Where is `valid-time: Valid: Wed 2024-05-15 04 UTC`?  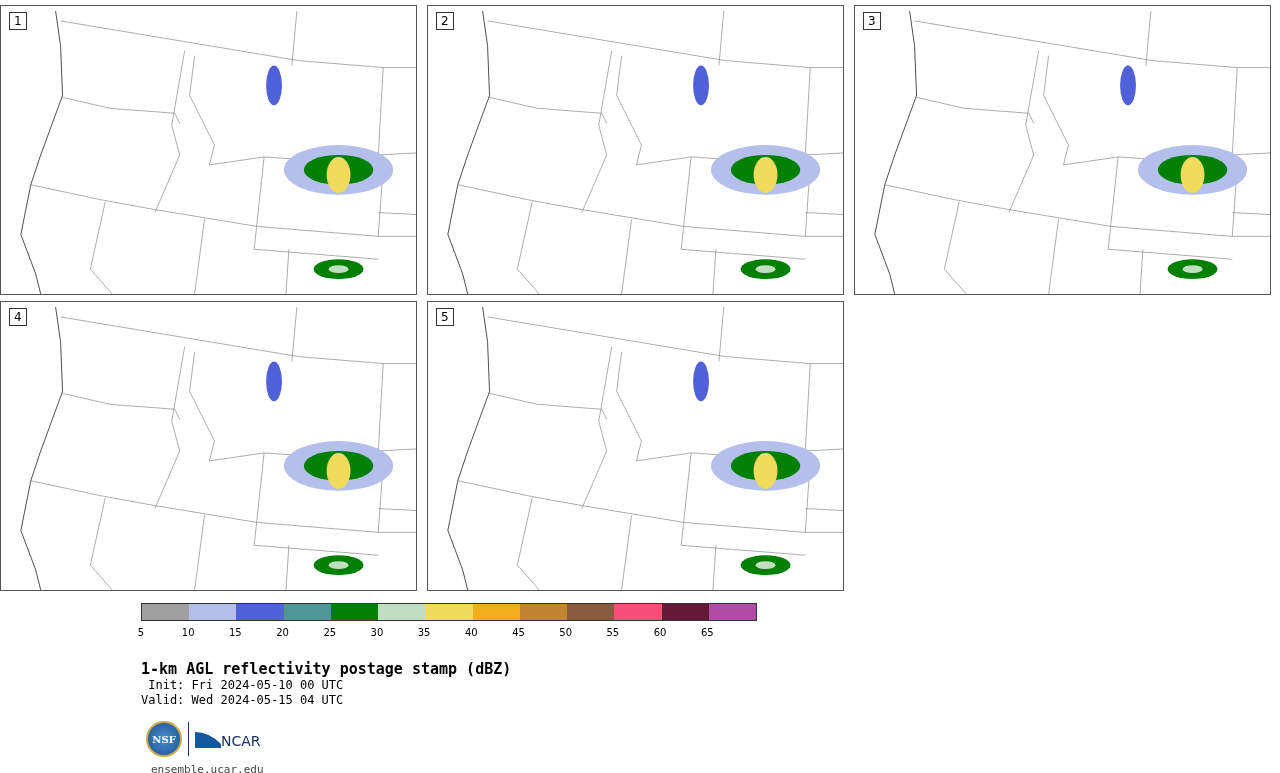 valid-time: Valid: Wed 2024-05-15 04 UTC is located at coordinates (243, 700).